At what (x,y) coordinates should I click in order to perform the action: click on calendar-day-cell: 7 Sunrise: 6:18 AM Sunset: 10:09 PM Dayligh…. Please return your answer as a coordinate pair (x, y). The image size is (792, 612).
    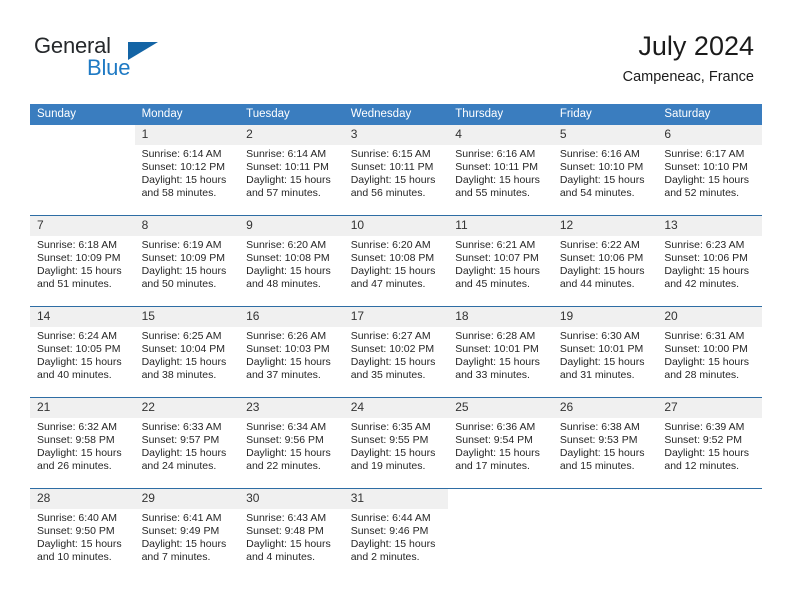
    Looking at the image, I should click on (82, 261).